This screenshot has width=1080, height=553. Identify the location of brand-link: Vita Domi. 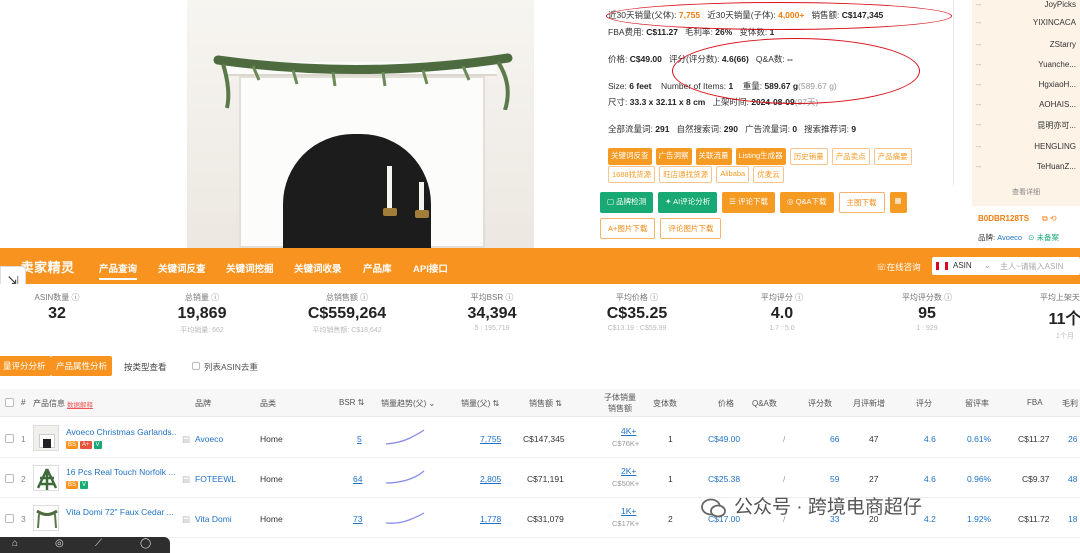
(213, 519).